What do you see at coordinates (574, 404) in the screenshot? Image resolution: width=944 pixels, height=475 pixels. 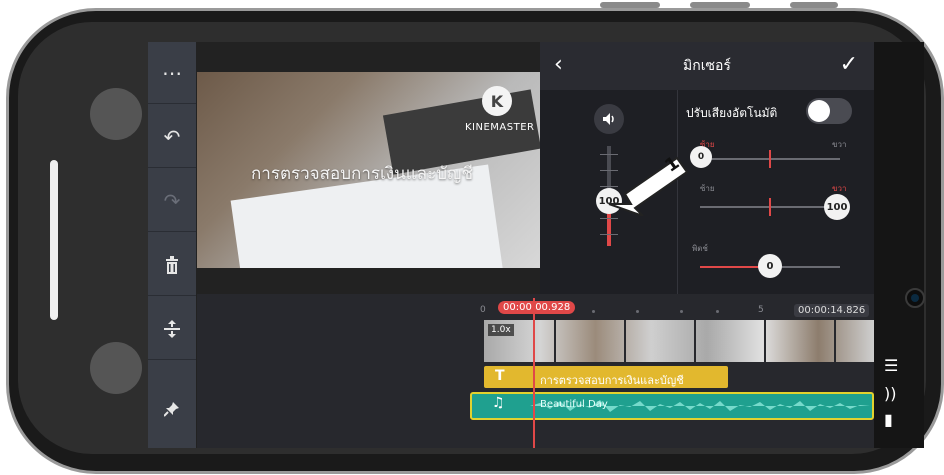 I see `audio-clip-label: Beautiful Day` at bounding box center [574, 404].